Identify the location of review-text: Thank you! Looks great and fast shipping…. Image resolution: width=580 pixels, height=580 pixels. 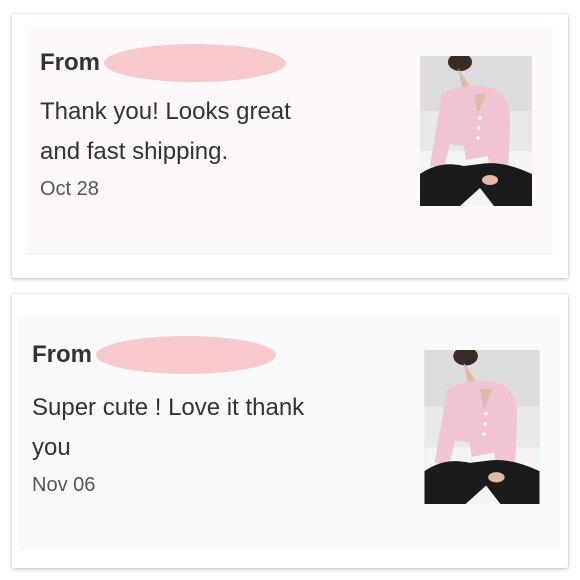
(165, 132).